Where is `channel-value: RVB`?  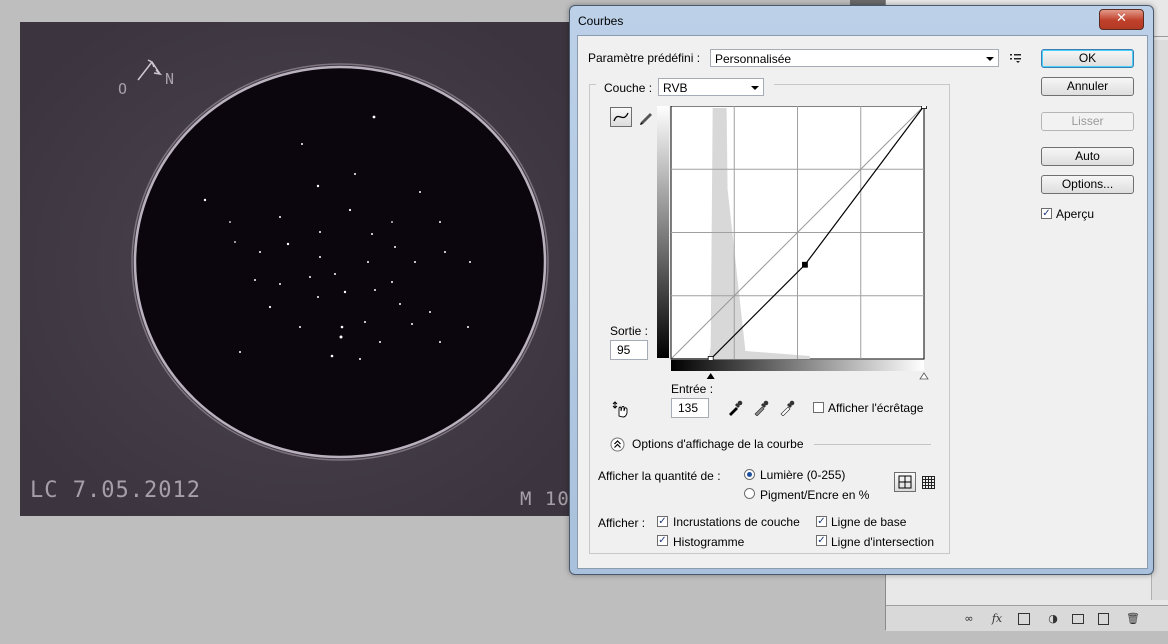 channel-value: RVB is located at coordinates (675, 88).